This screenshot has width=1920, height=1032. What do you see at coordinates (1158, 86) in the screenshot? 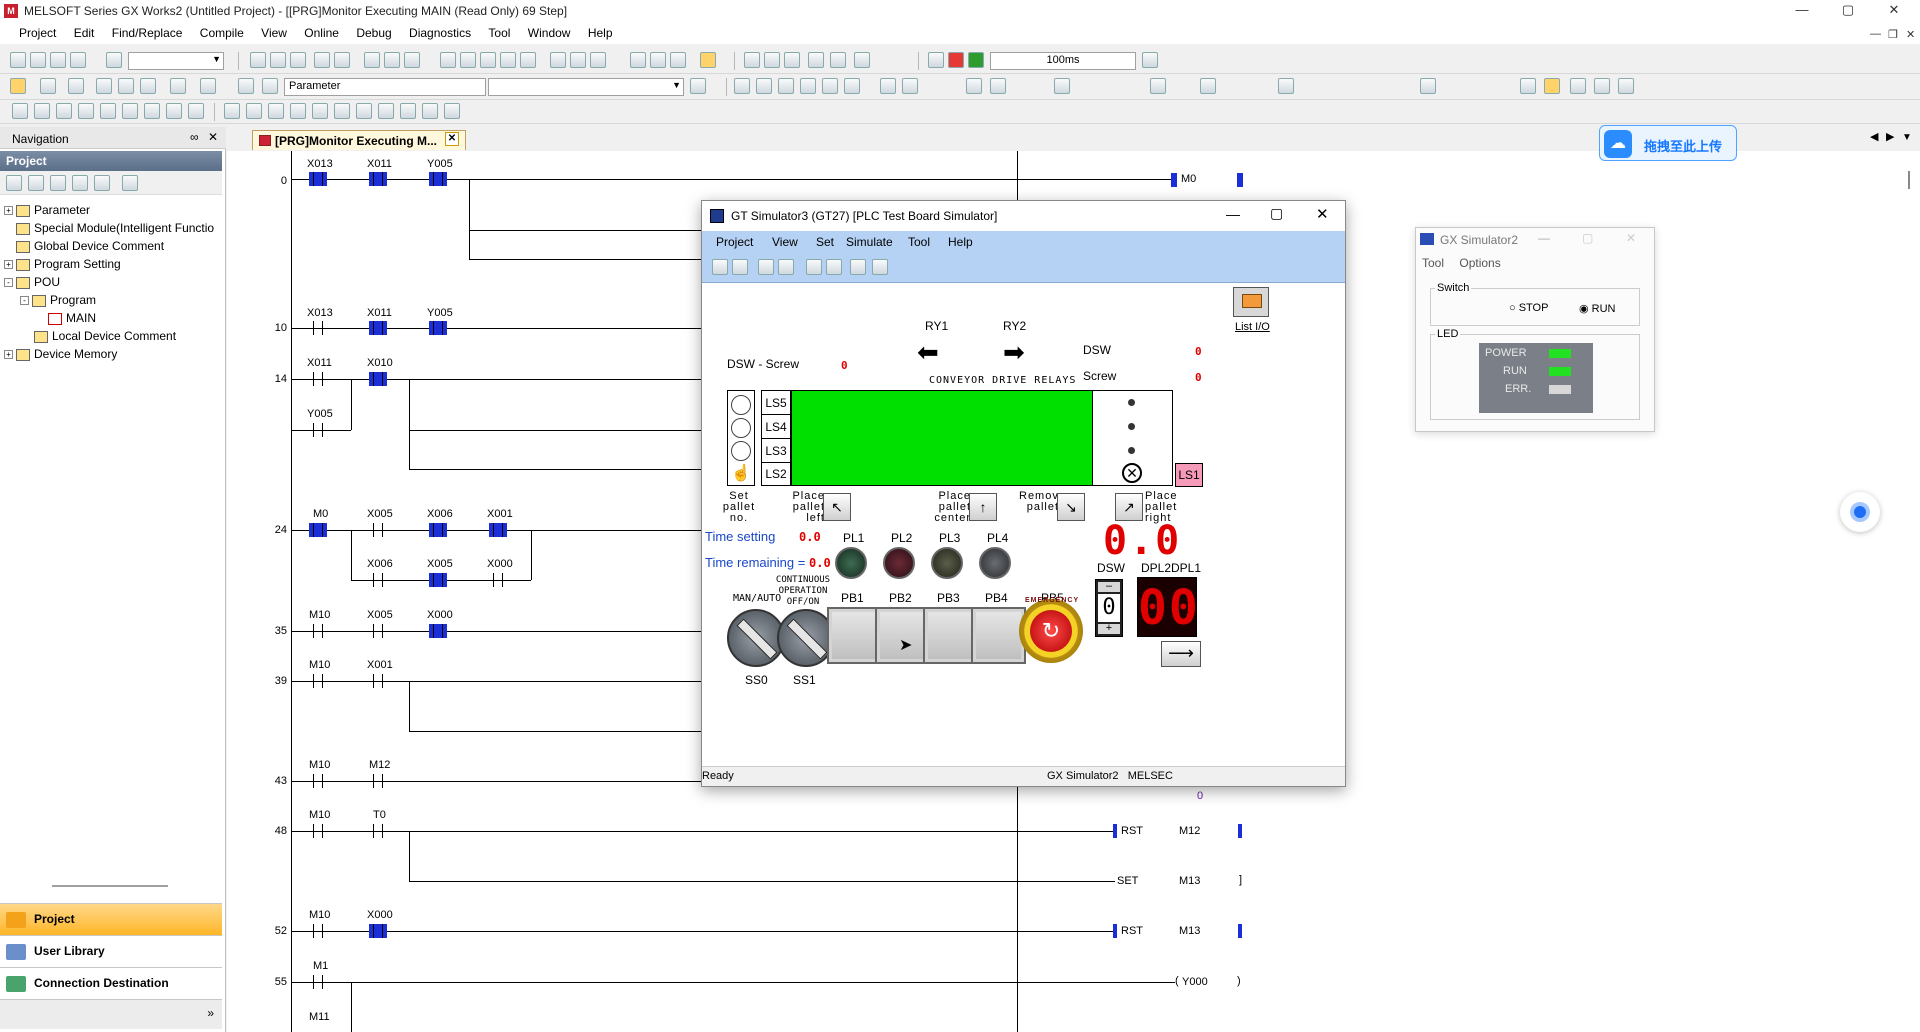
I see `caf5-icon` at bounding box center [1158, 86].